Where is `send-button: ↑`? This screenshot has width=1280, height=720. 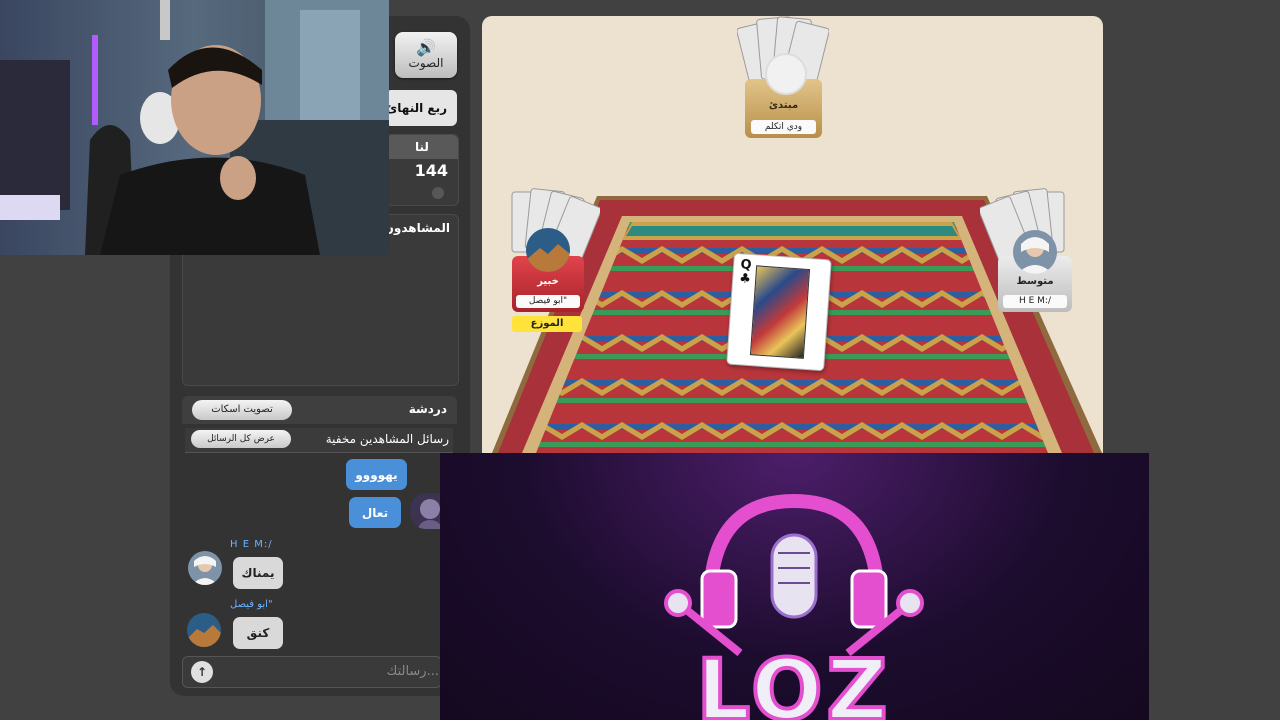
send-button: ↑ is located at coordinates (202, 672).